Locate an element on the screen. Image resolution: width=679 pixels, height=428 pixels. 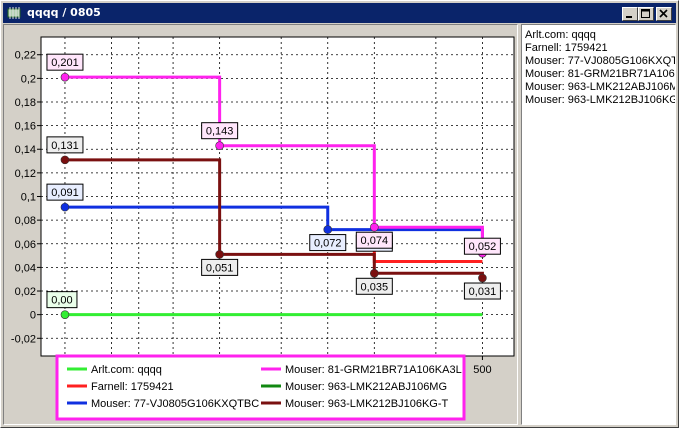
legend-label: Mouser: 963-LMK212ABJ106MG is located at coordinates (366, 387).